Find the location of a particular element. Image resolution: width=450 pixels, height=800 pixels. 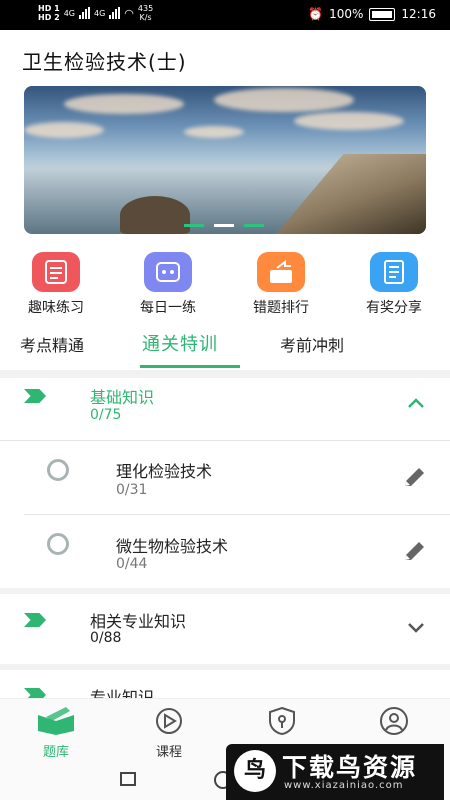

tab-special-training: 通关特训 is located at coordinates (180, 343).